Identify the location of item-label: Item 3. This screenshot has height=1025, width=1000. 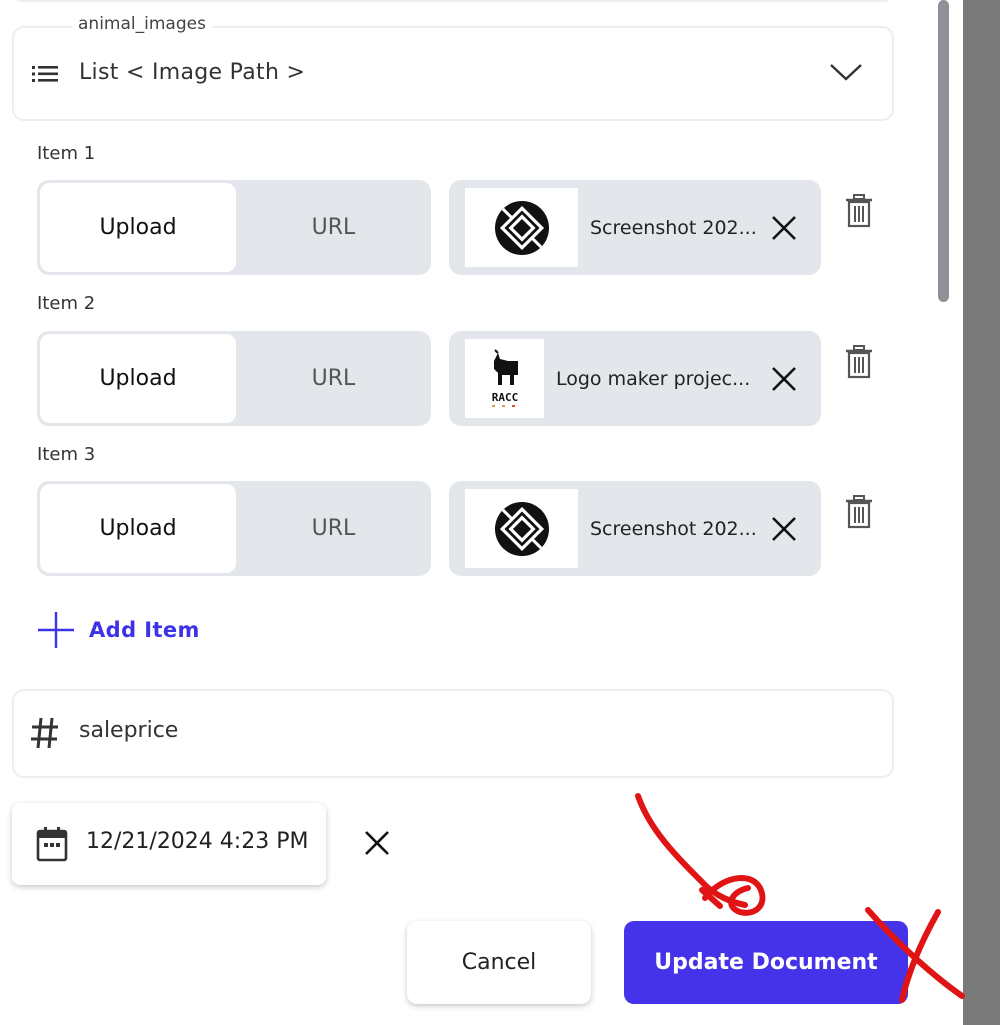
(66, 454).